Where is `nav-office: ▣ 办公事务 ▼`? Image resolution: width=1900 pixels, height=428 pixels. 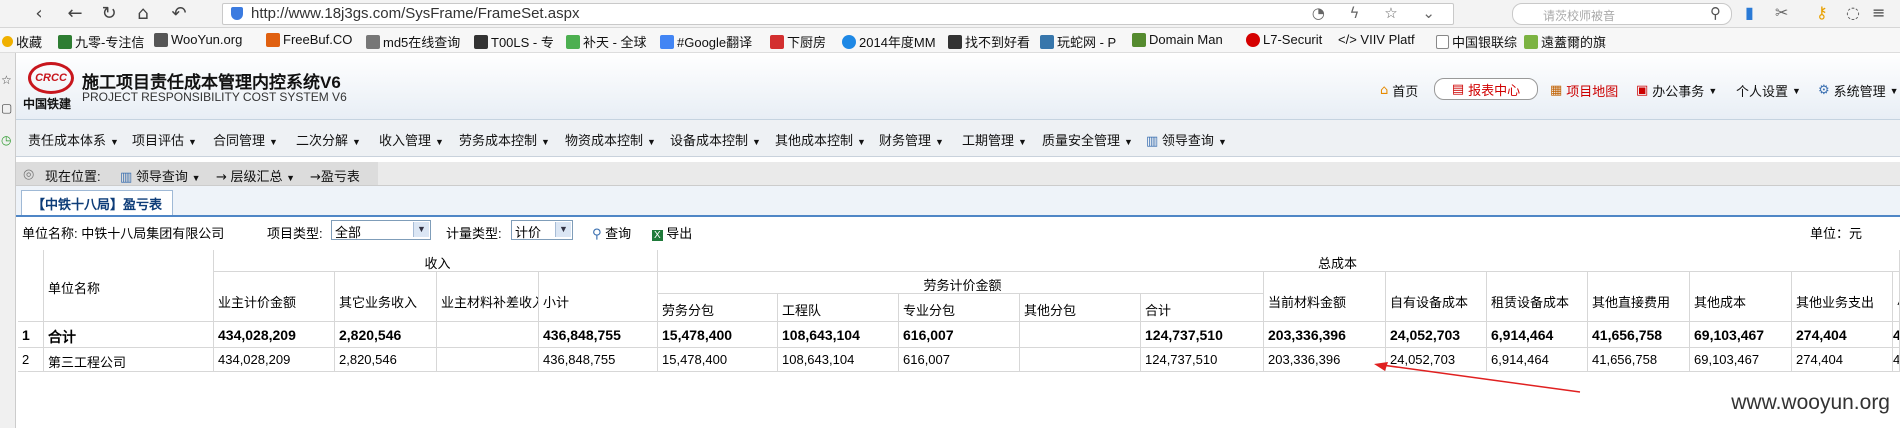
nav-office: ▣ 办公事务 ▼ is located at coordinates (1676, 90).